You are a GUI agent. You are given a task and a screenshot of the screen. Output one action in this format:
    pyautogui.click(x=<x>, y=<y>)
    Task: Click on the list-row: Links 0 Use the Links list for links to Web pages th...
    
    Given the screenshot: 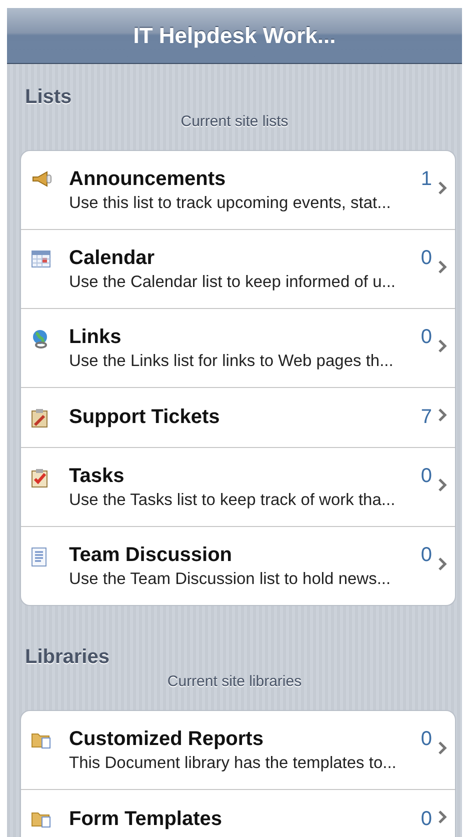 What is the action you would take?
    pyautogui.click(x=238, y=348)
    